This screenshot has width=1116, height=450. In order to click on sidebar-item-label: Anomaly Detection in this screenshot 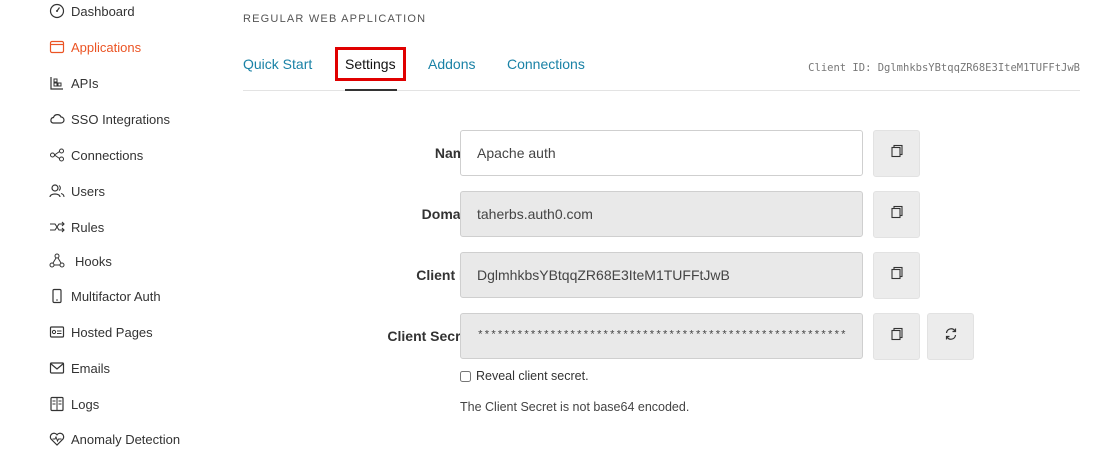, I will do `click(126, 439)`.